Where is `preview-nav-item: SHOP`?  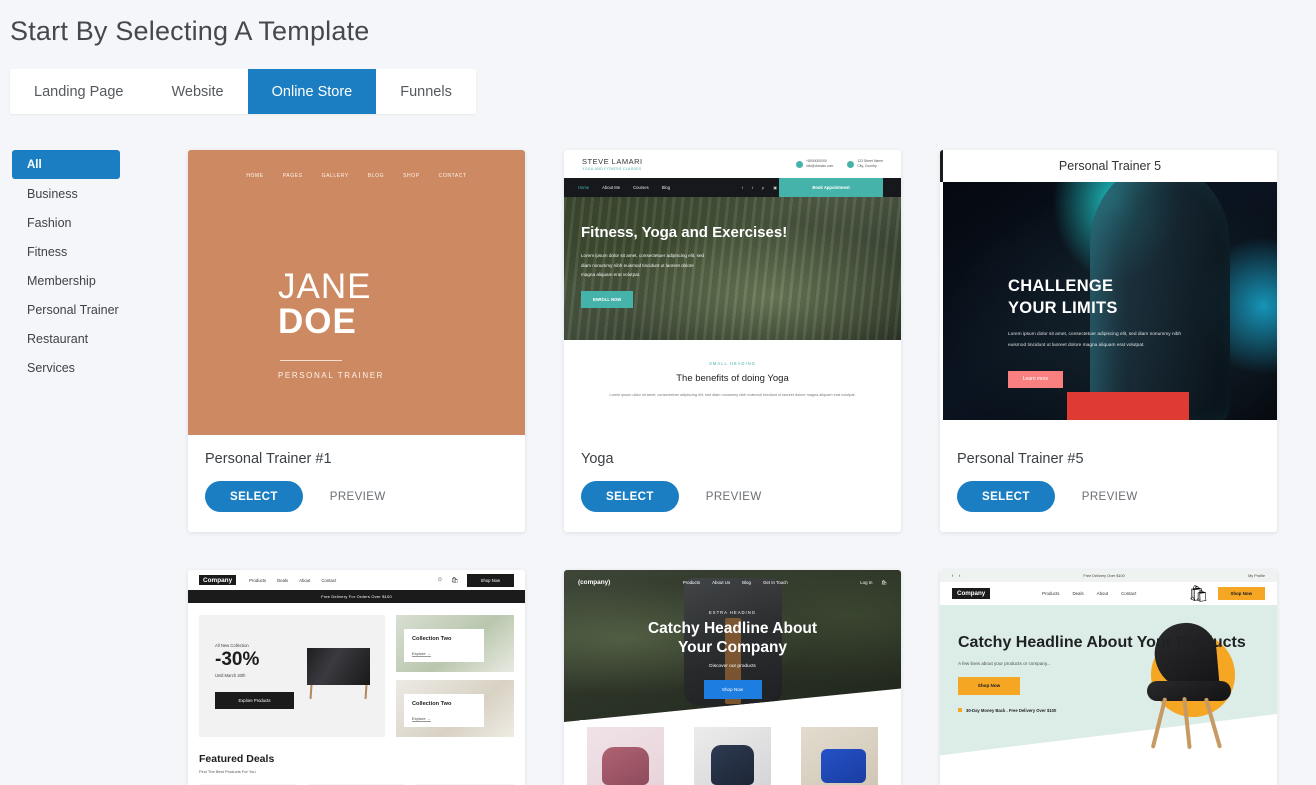 preview-nav-item: SHOP is located at coordinates (411, 176).